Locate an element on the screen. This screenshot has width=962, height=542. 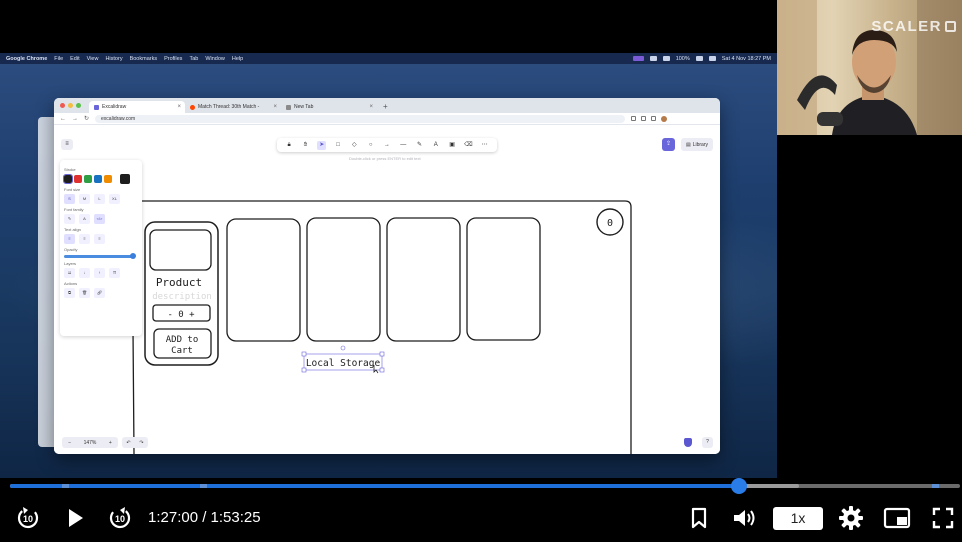
action-options: ⧉ 🗑︎ 🔗︎ is located at coordinates (101, 293).